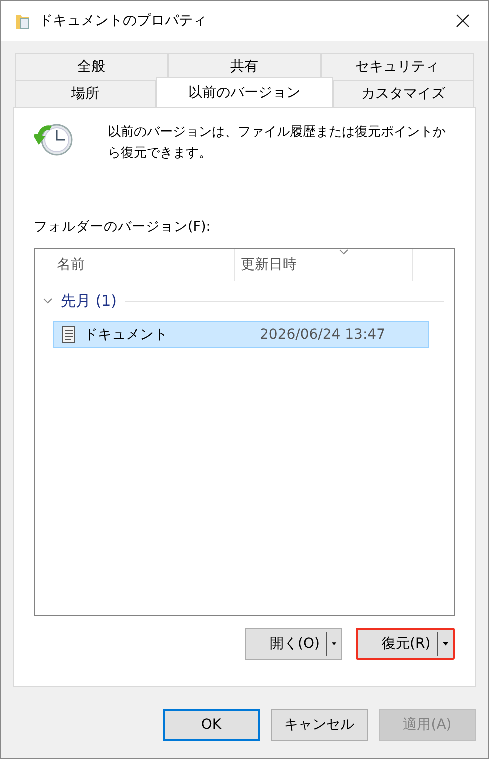 The width and height of the screenshot is (489, 759). Describe the element at coordinates (463, 21) in the screenshot. I see `close-icon` at that location.